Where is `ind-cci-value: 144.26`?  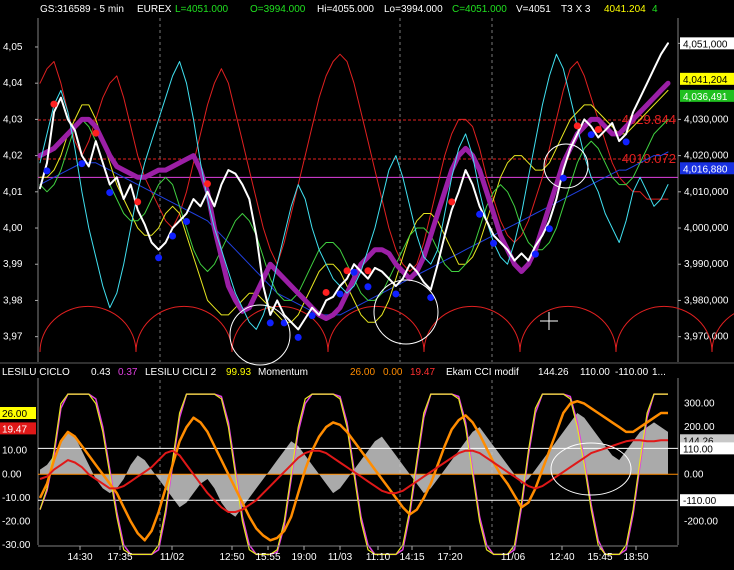
ind-cci-value: 144.26 is located at coordinates (553, 372).